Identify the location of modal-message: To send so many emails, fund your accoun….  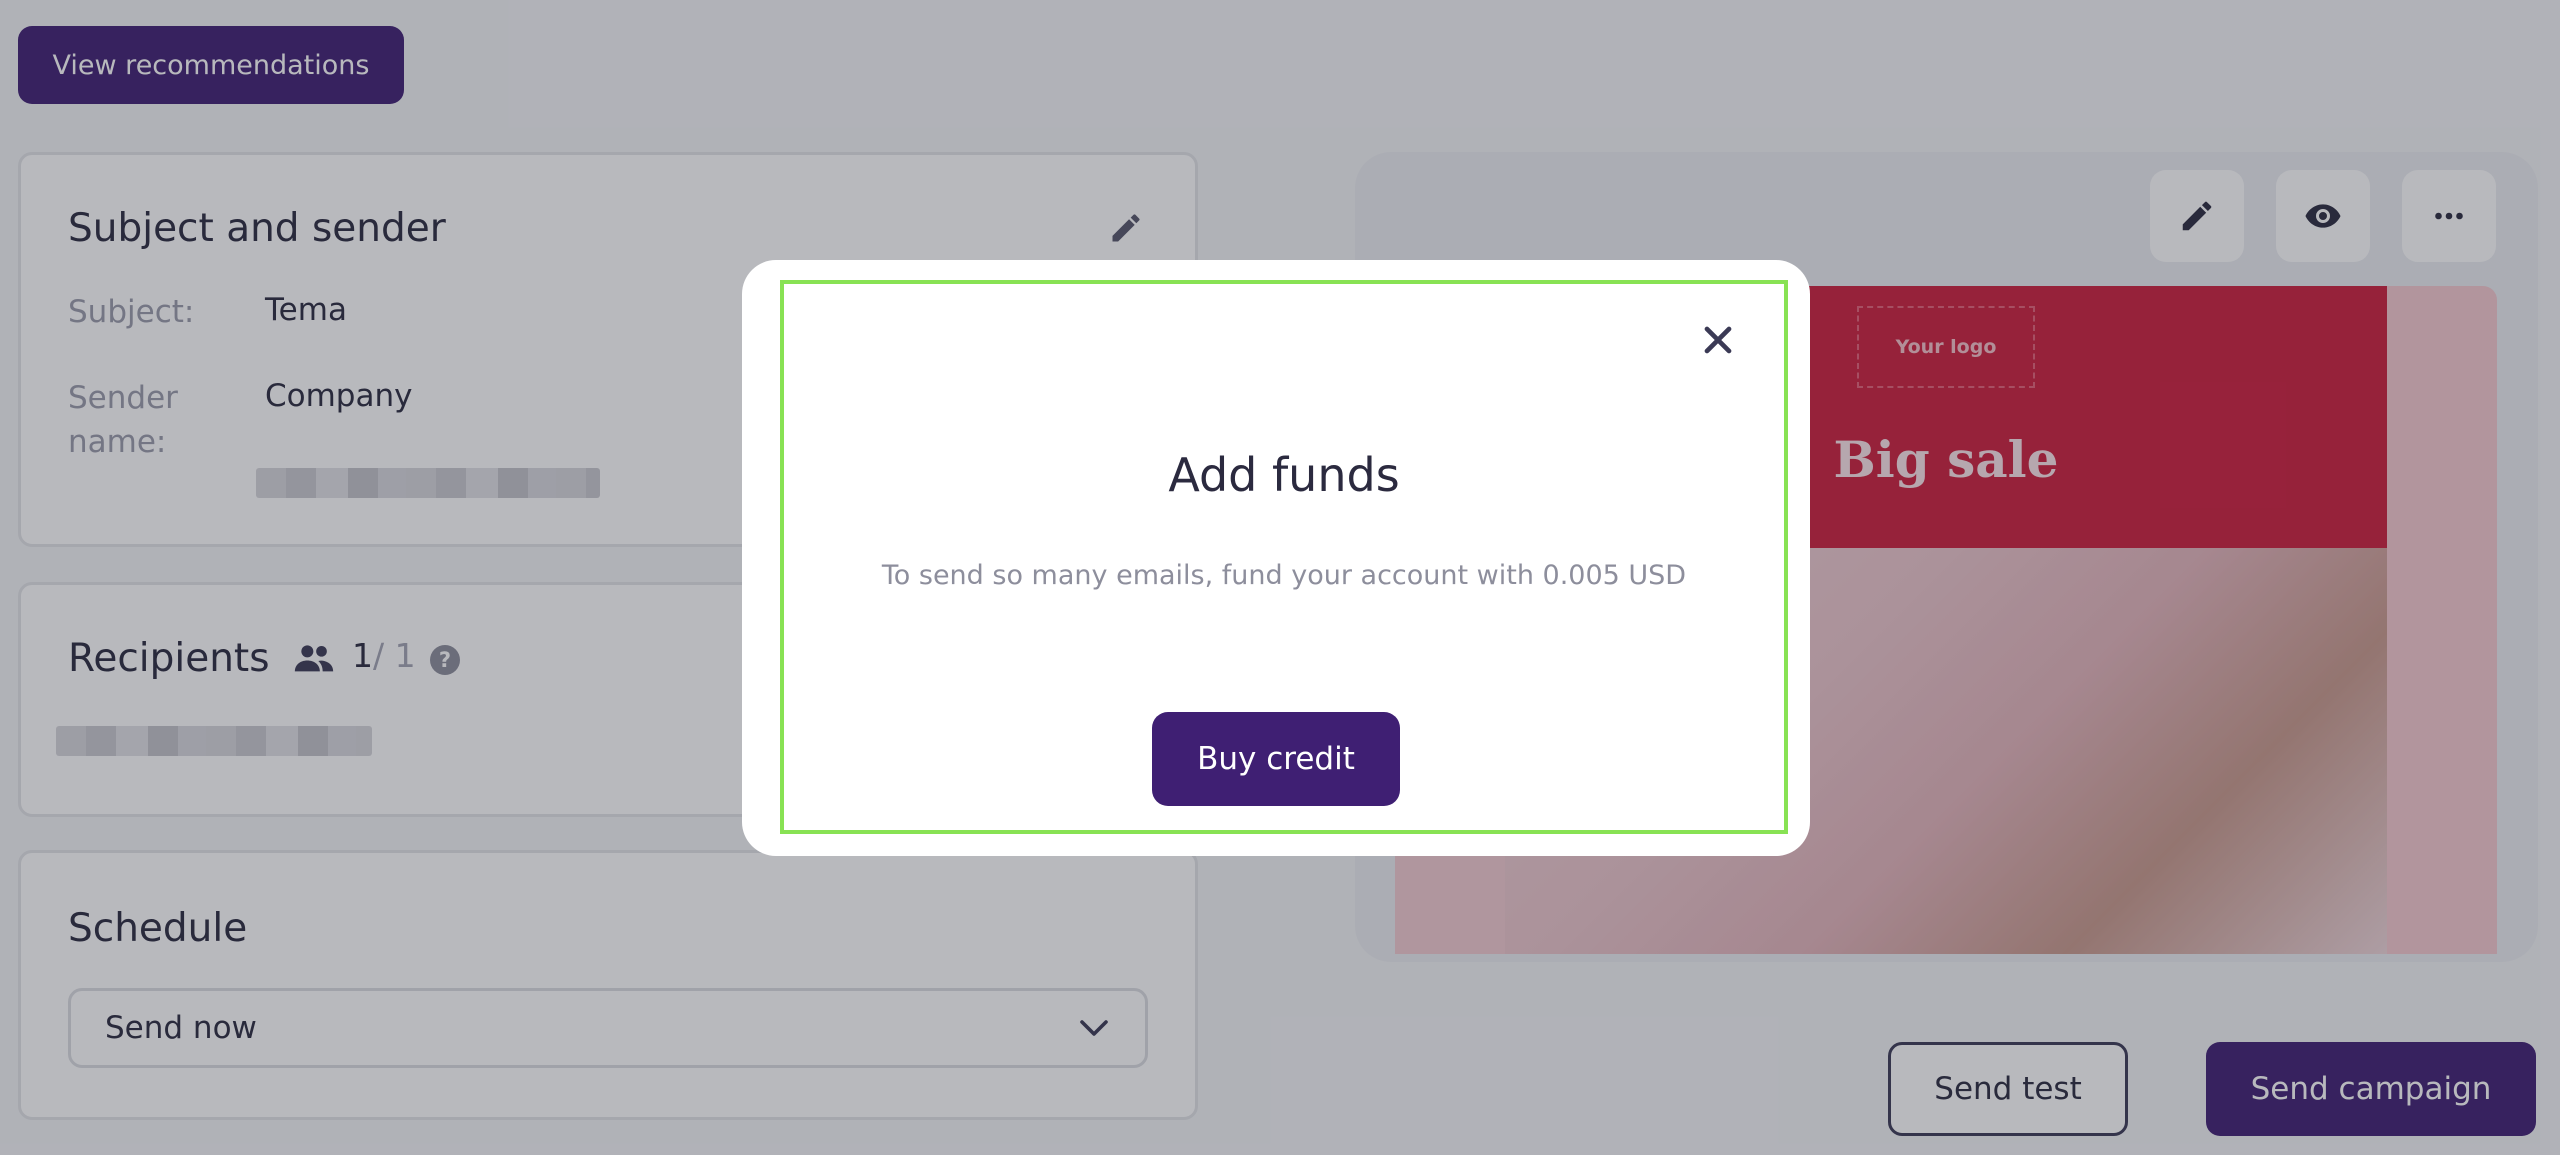
(1284, 575).